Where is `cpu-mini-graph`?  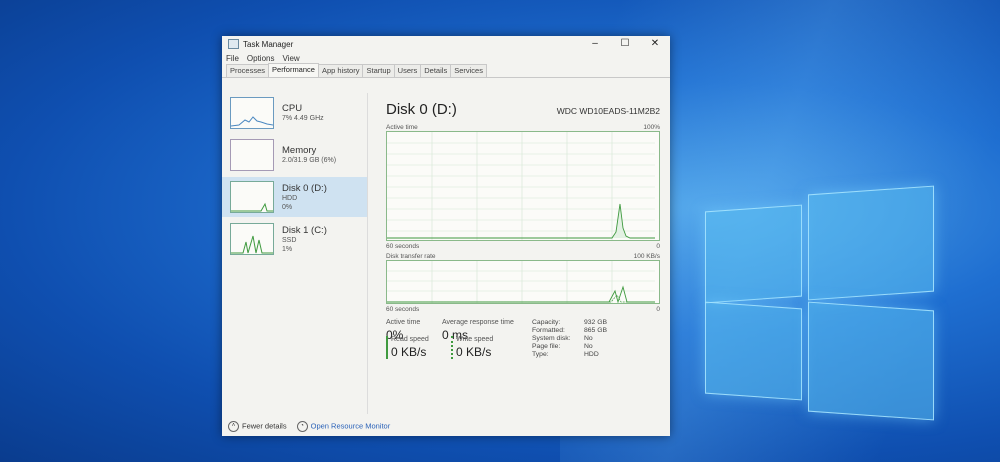 cpu-mini-graph is located at coordinates (252, 113).